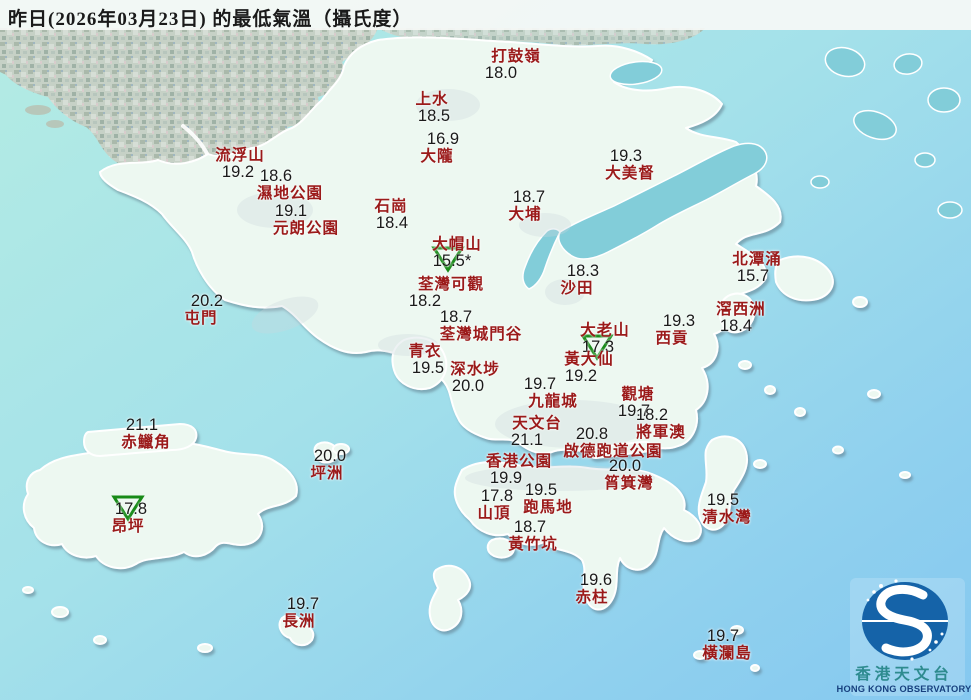  I want to click on station-label: 19.1 元朗公園, so click(306, 220).